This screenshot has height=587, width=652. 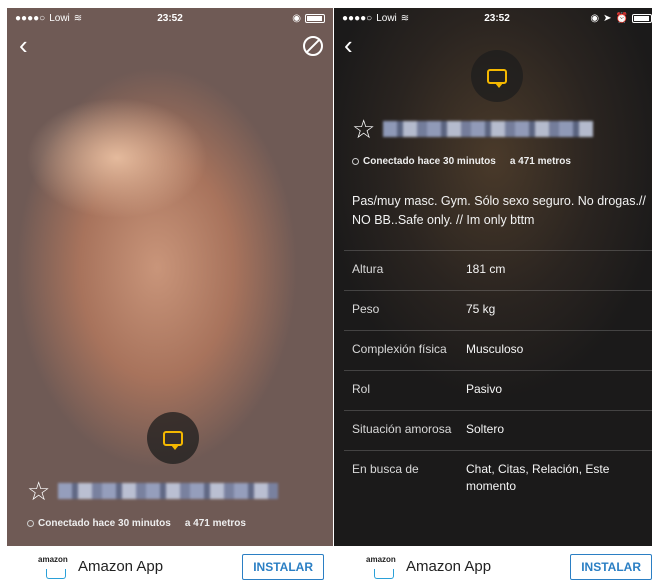 I want to click on attribute-value: Chat, Citas, Relación, Este momento, so click(x=538, y=477).